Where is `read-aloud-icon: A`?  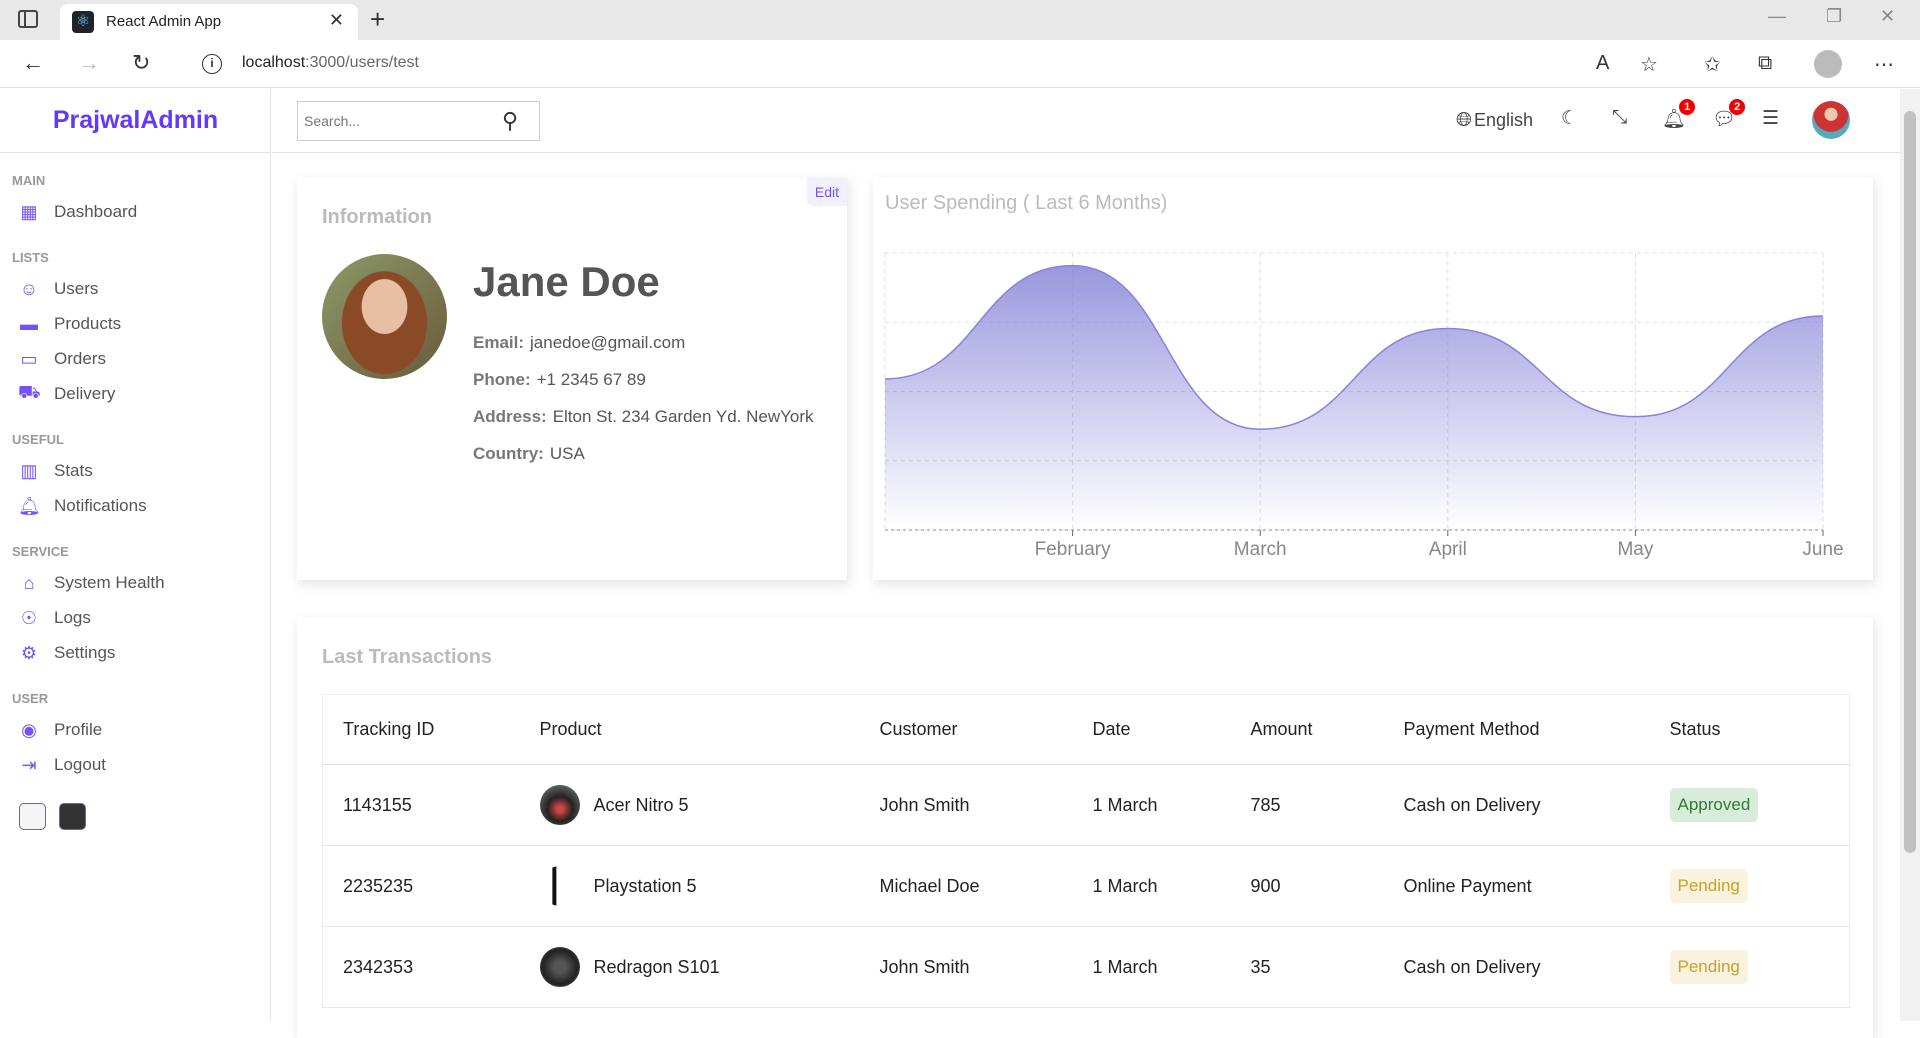
read-aloud-icon: A is located at coordinates (1602, 63).